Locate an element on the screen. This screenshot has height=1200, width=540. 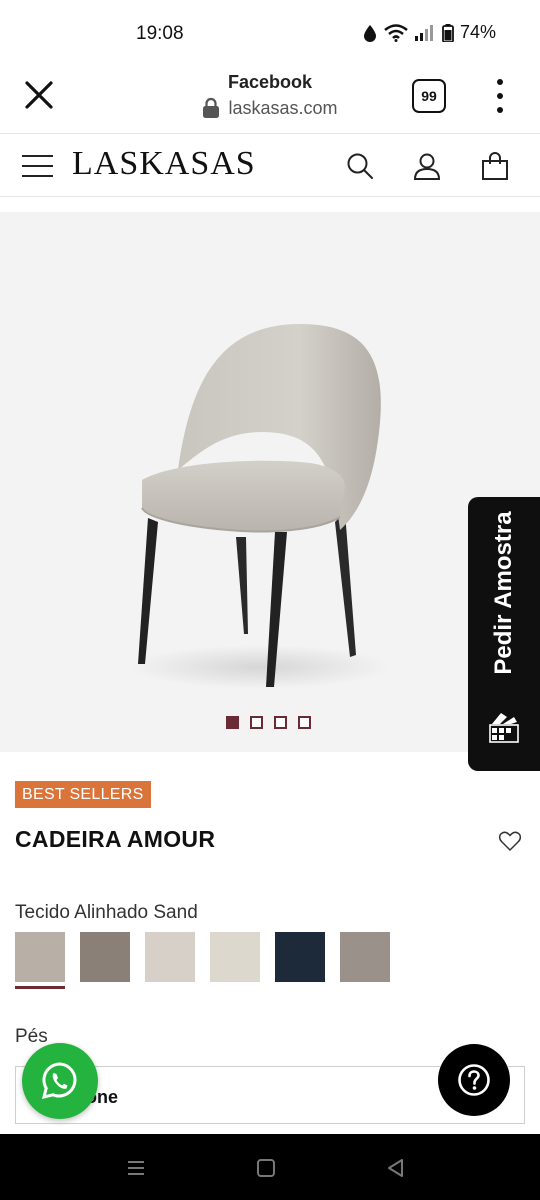
gallery-pagination is located at coordinates (268, 722).